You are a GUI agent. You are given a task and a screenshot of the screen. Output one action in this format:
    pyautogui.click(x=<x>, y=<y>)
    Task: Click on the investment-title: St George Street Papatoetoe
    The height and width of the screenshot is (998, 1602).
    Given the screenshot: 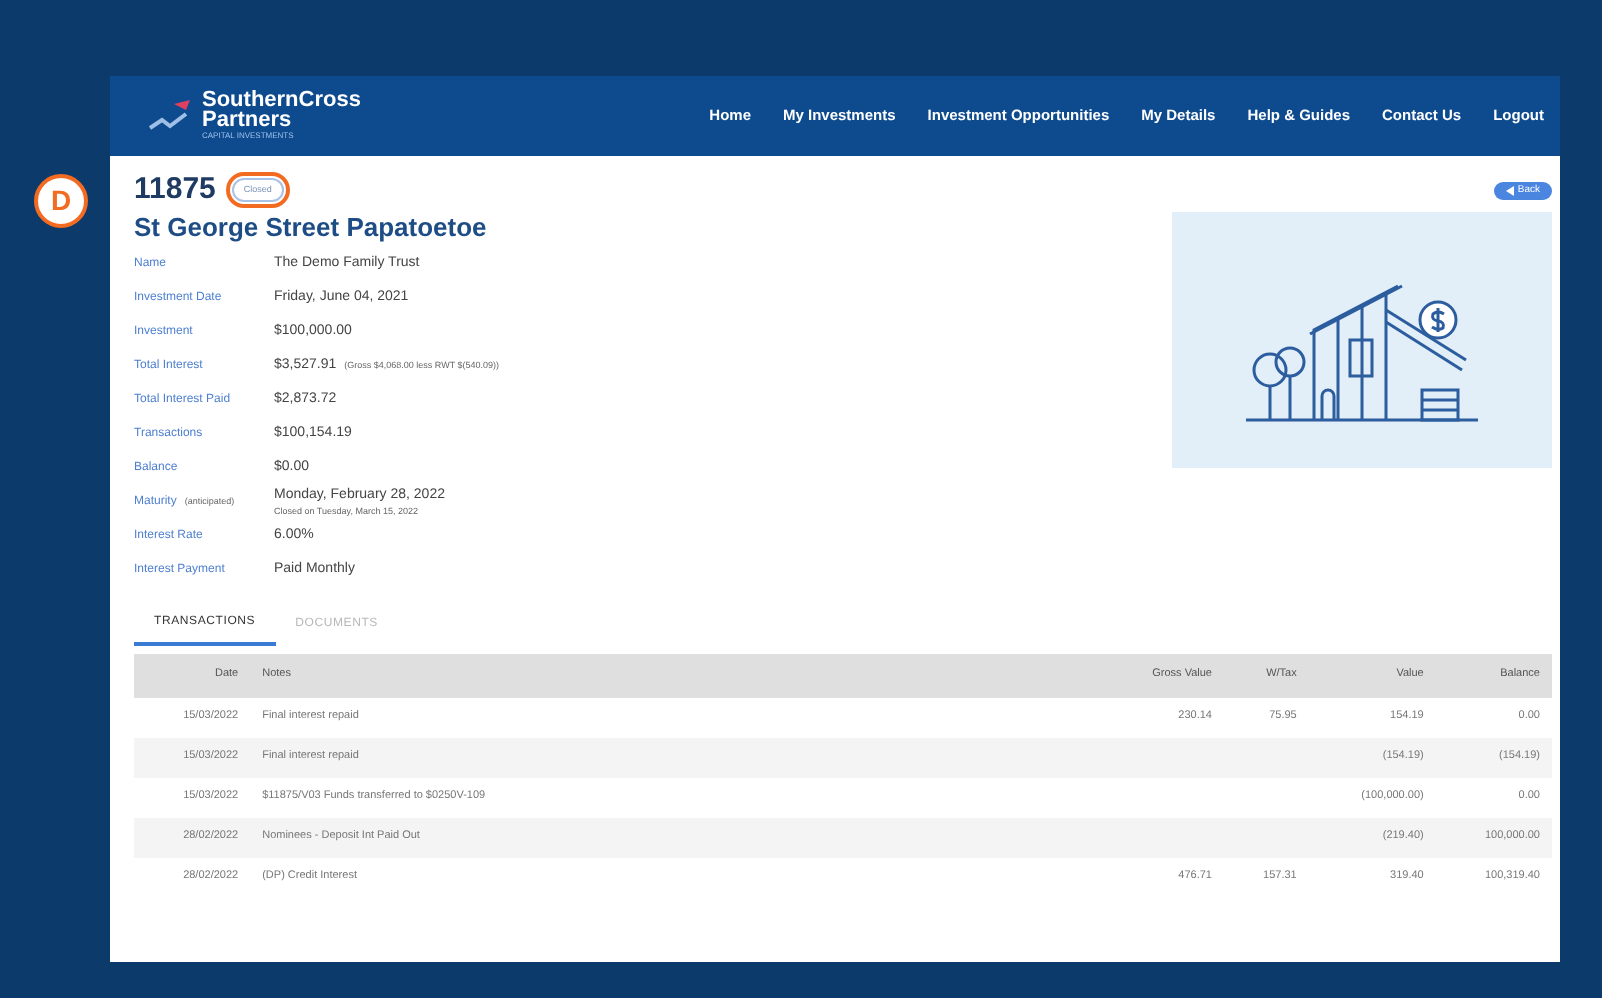 What is the action you would take?
    pyautogui.click(x=311, y=228)
    